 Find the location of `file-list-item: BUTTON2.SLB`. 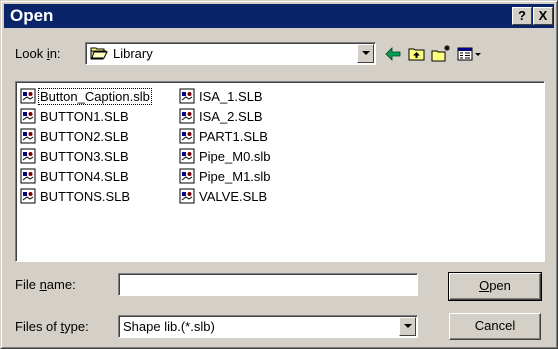

file-list-item: BUTTON2.SLB is located at coordinates (75, 136).